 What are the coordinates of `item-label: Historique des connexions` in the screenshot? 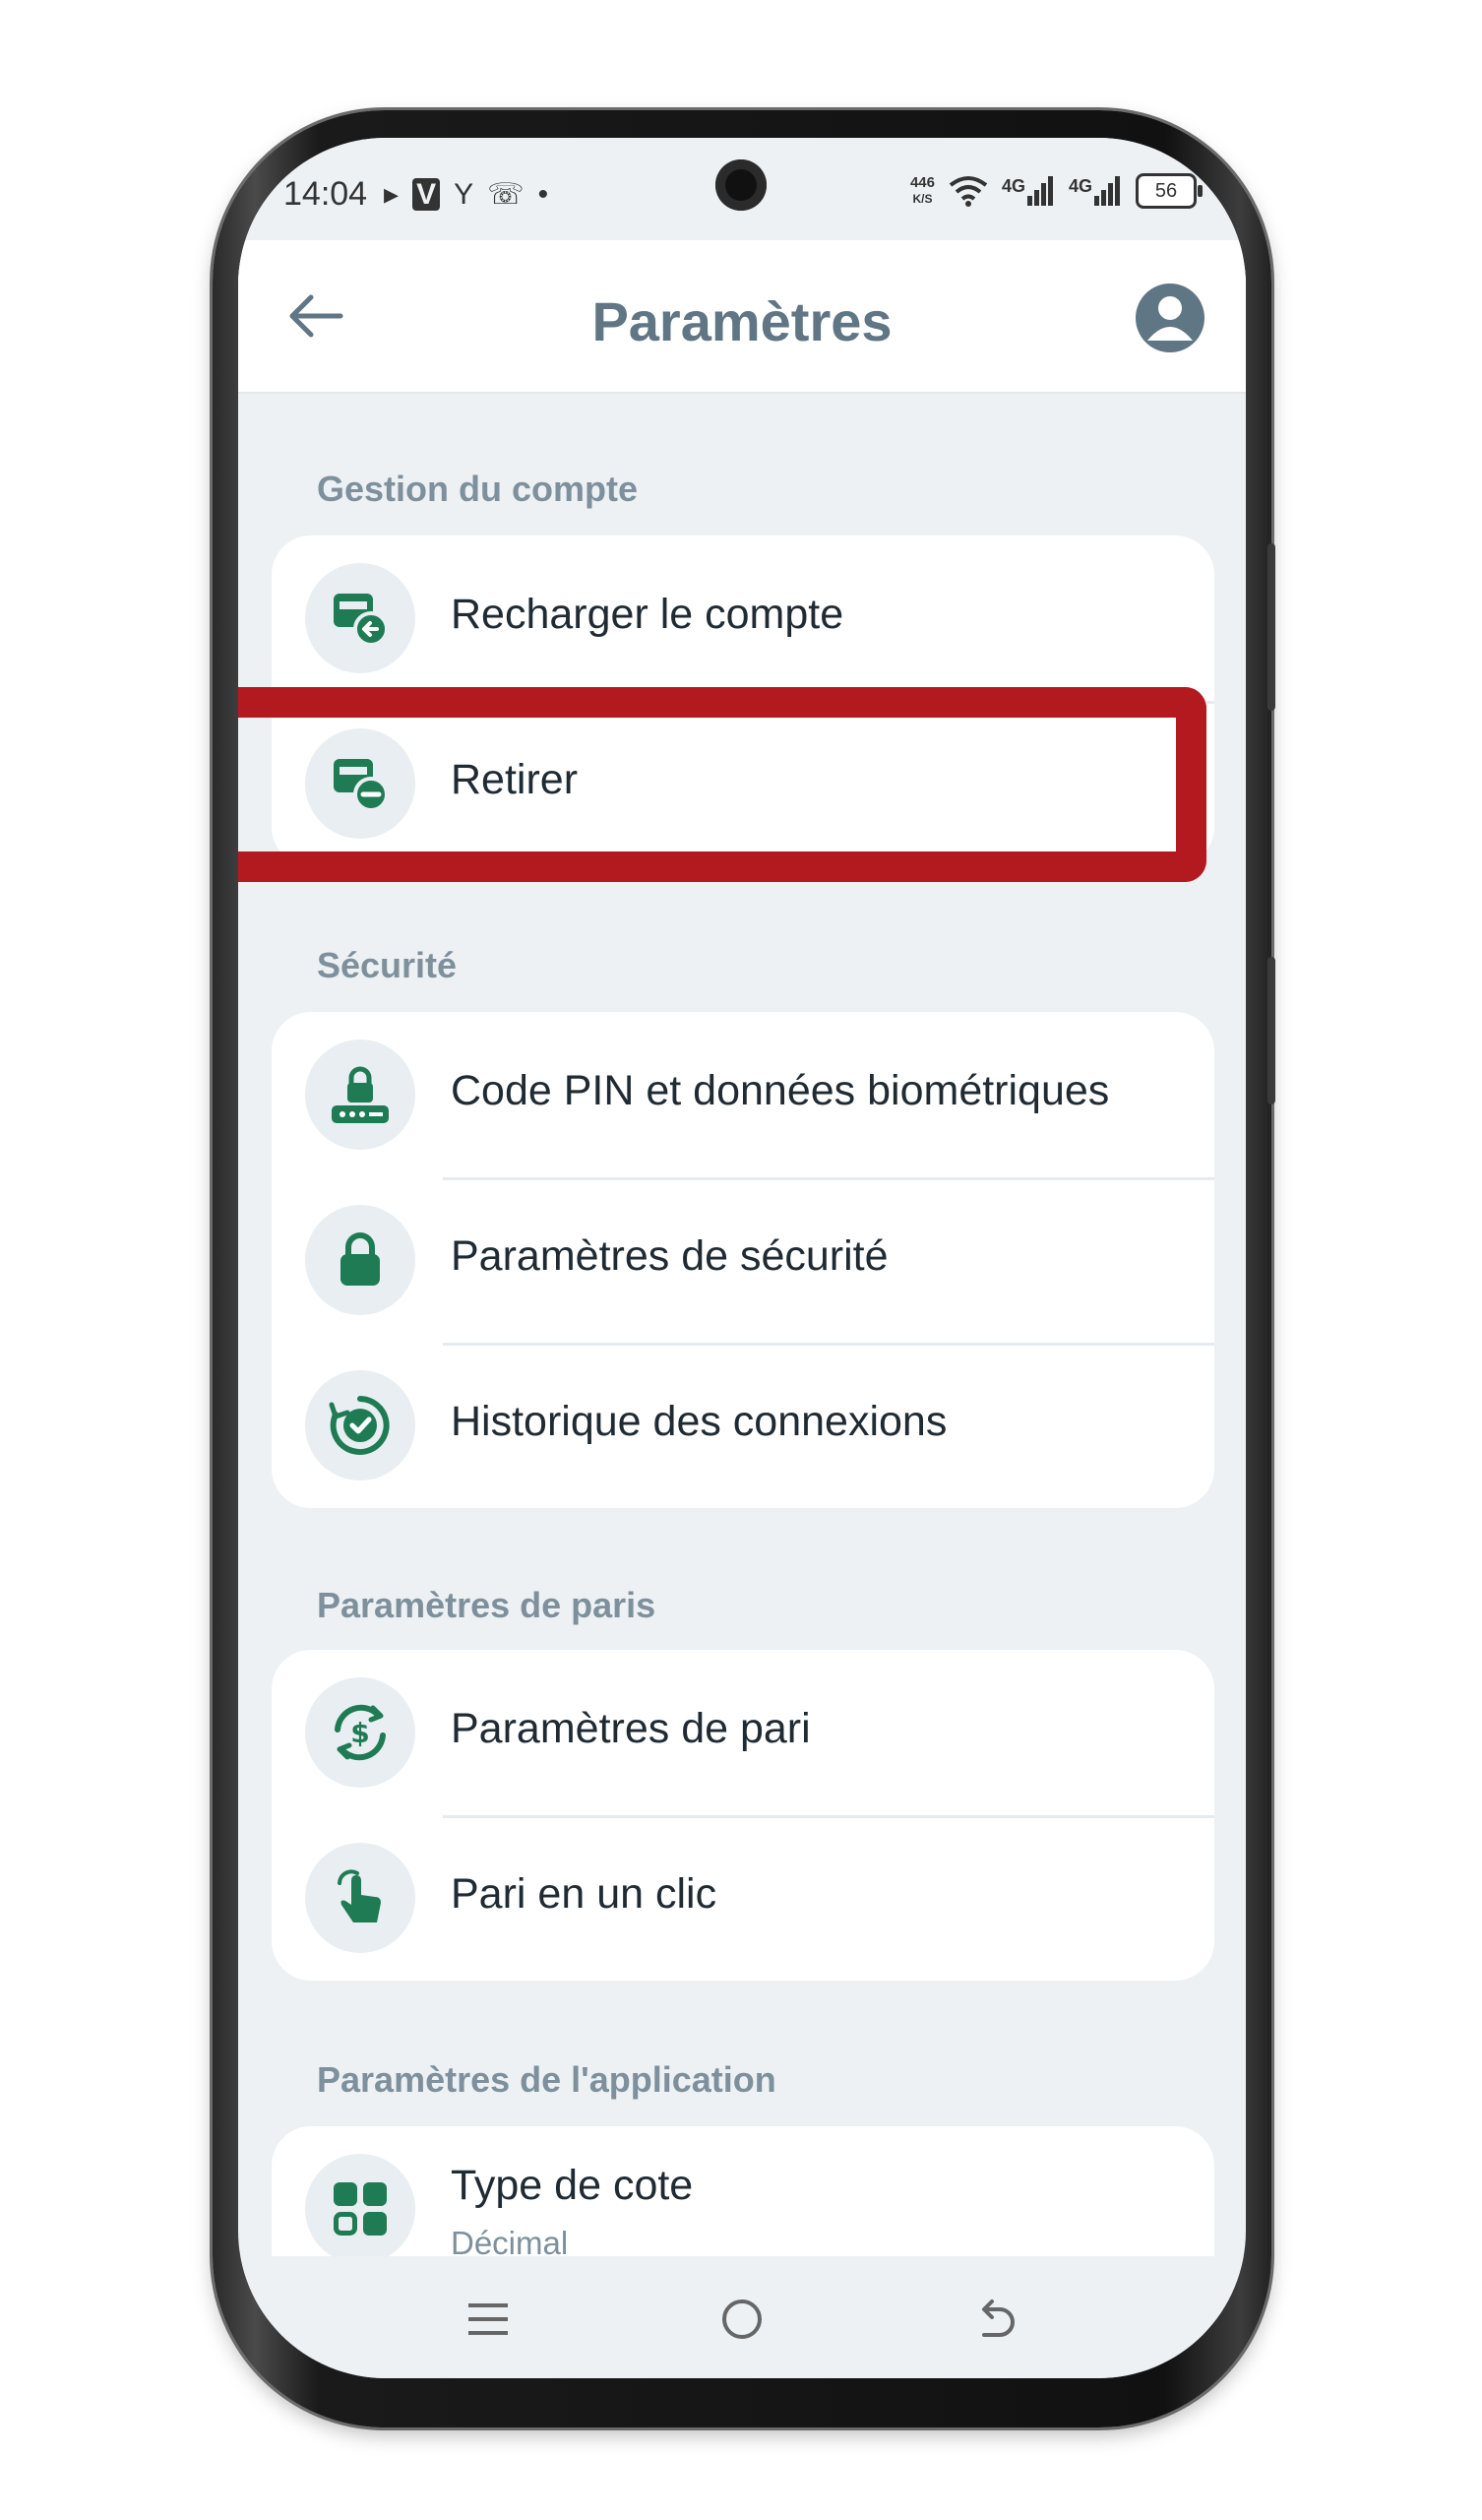 It's located at (699, 1421).